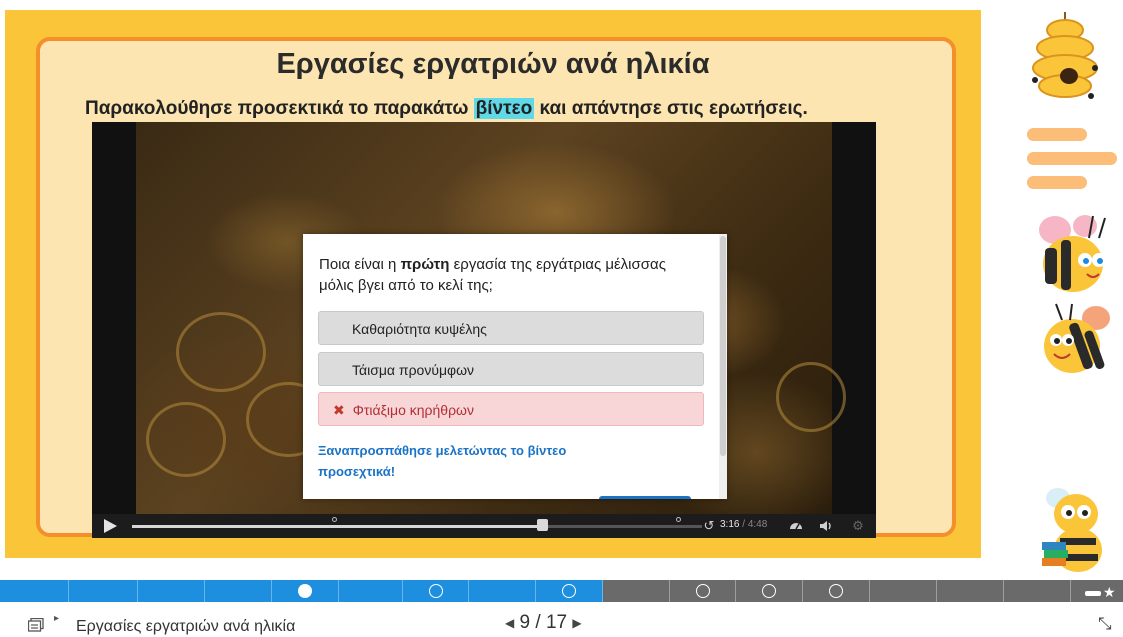  Describe the element at coordinates (543, 525) in the screenshot. I see `seek-handle` at that location.